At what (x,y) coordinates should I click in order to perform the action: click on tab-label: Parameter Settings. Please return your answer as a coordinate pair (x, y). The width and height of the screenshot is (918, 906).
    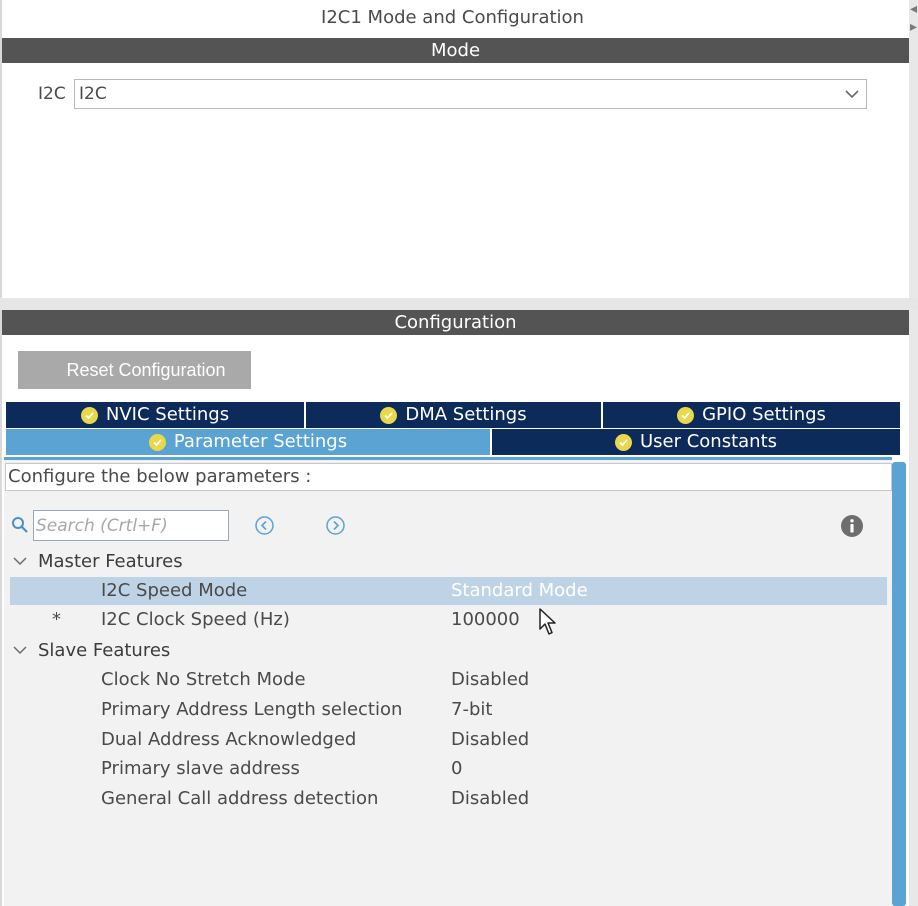
    Looking at the image, I should click on (260, 441).